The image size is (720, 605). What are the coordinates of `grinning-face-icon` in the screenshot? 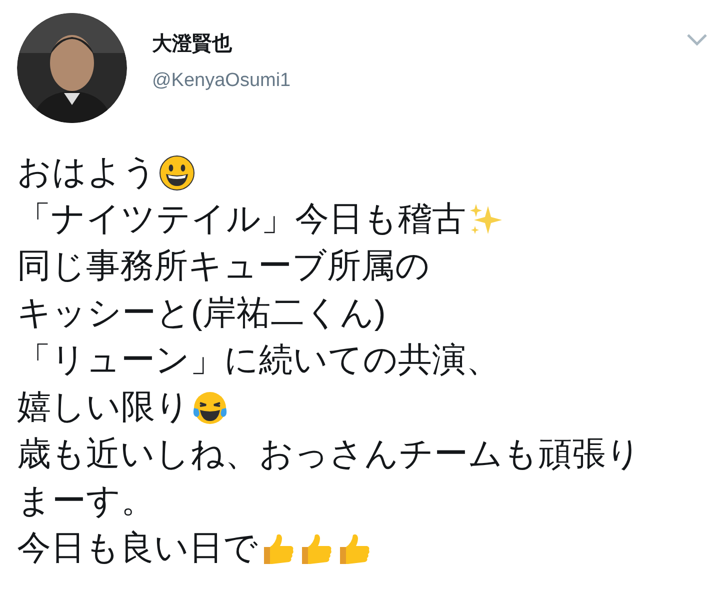 It's located at (177, 172).